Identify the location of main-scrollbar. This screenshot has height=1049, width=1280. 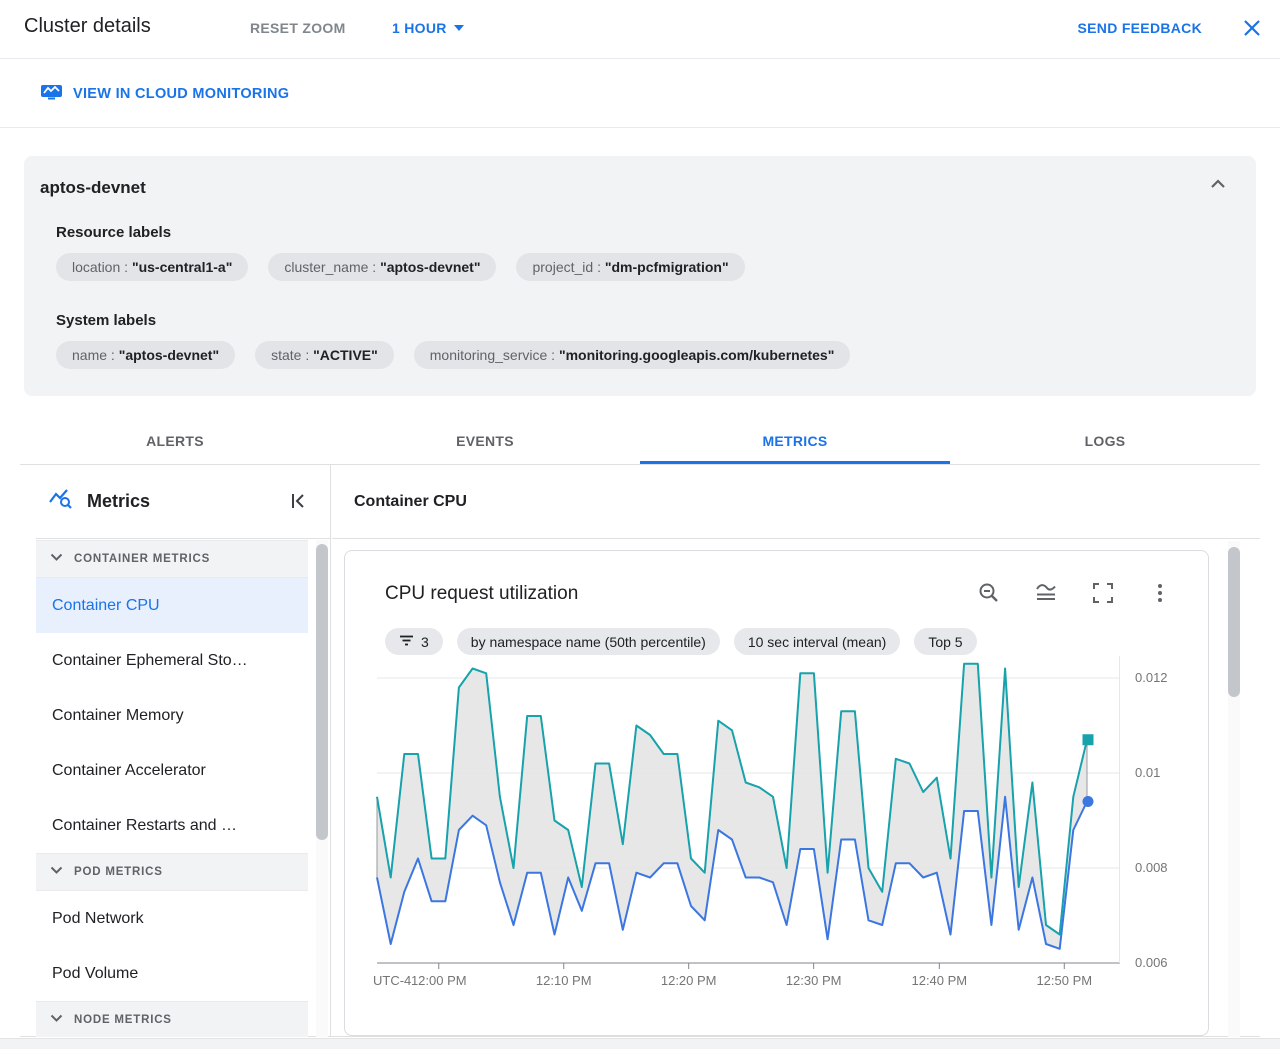
(1234, 789).